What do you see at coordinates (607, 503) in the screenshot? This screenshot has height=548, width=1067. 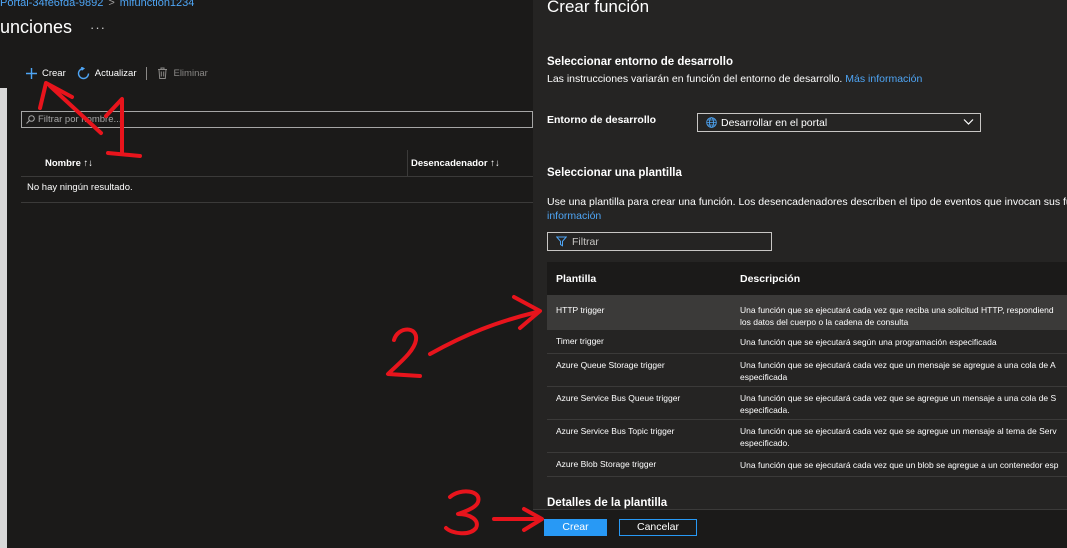 I see `template-details-title: Detalles de la plantilla` at bounding box center [607, 503].